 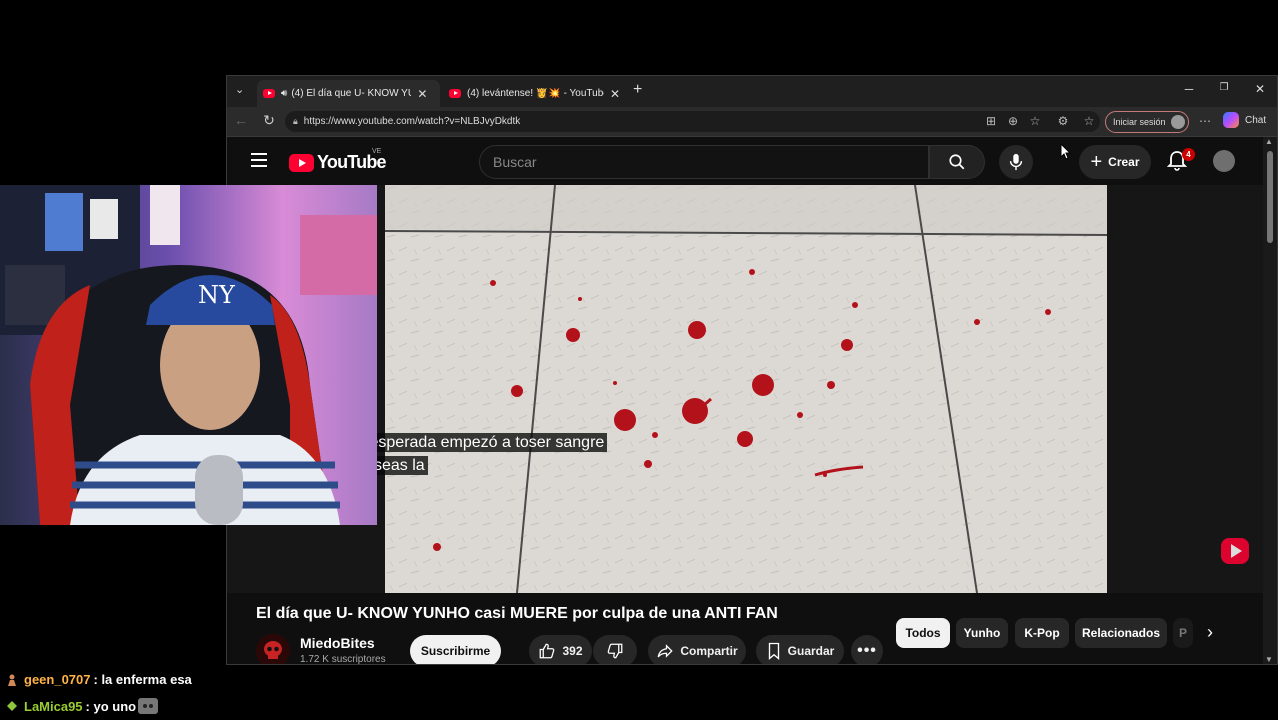 I want to click on notification-badge: 4, so click(x=1188, y=154).